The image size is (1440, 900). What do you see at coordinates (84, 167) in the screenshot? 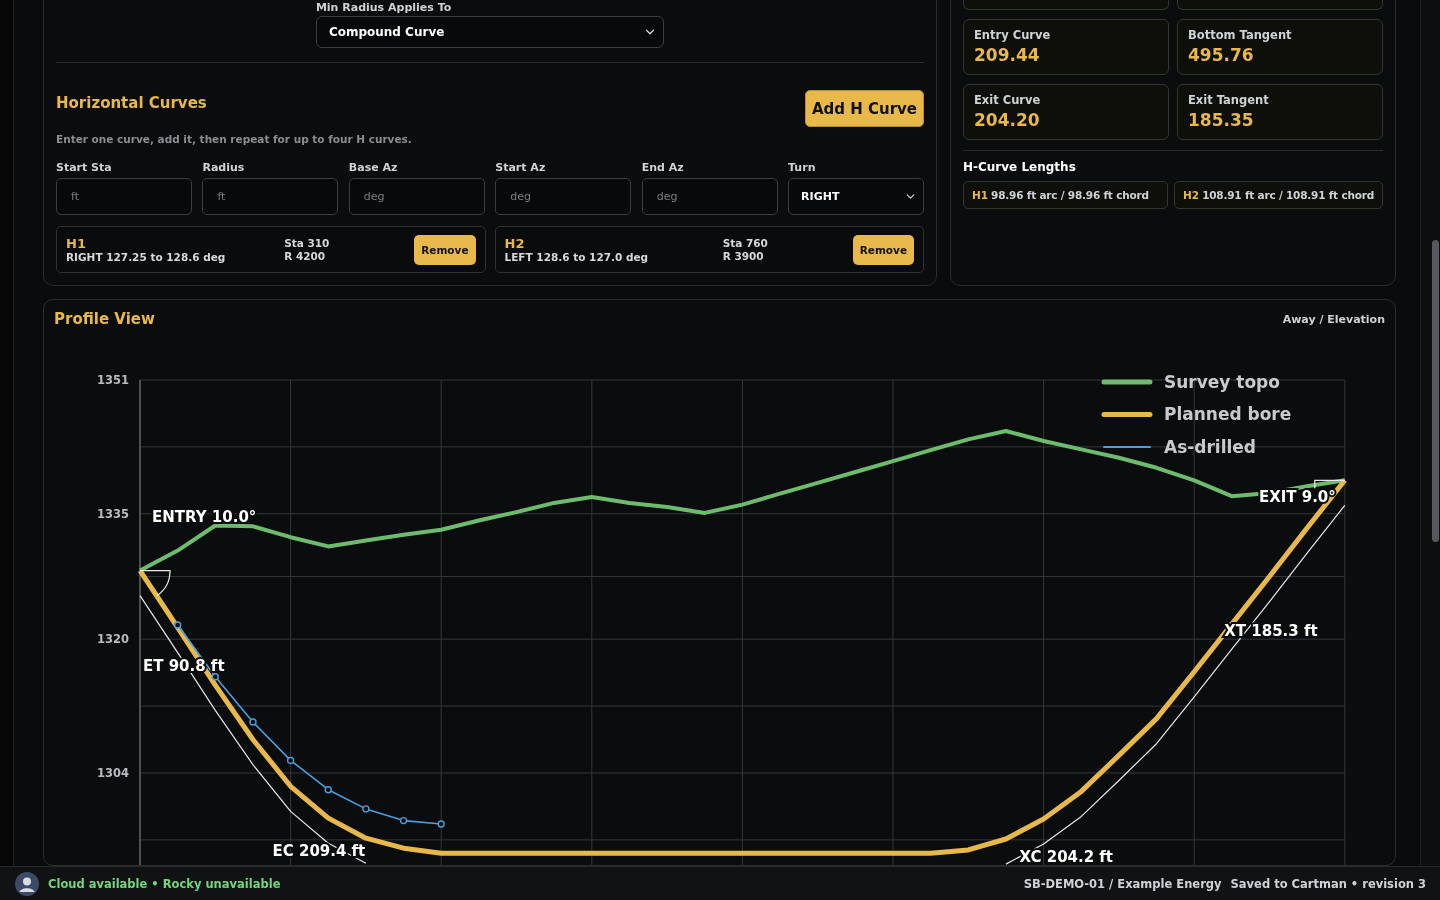
I see `field-label: Start Sta` at bounding box center [84, 167].